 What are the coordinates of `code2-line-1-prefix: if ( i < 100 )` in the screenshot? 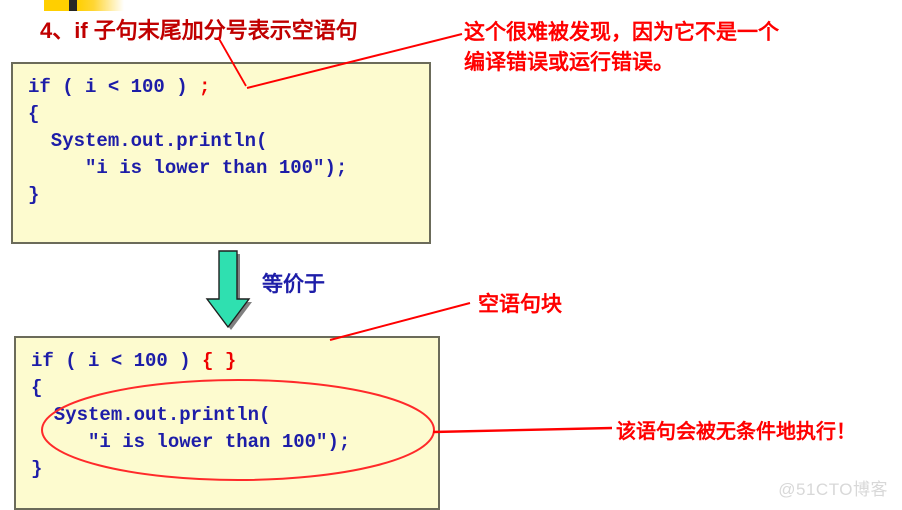 It's located at (117, 361).